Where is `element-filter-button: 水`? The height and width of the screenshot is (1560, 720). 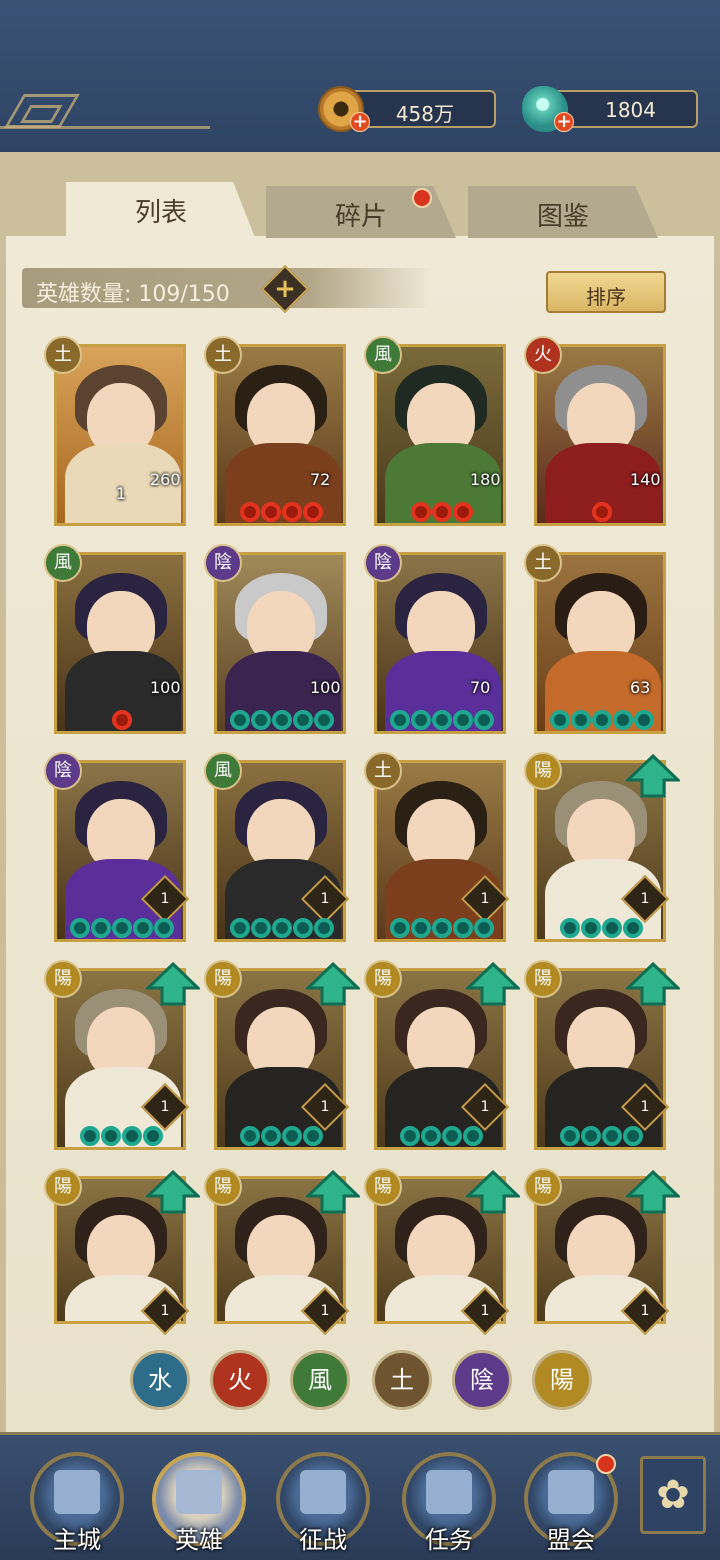 element-filter-button: 水 is located at coordinates (160, 1380).